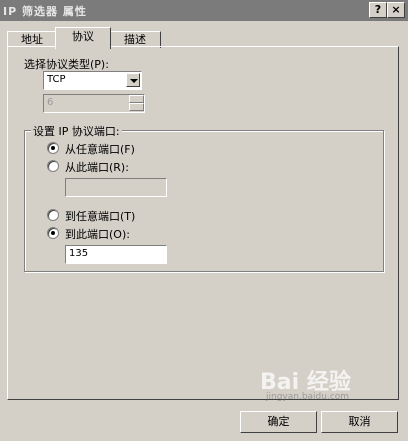 Image resolution: width=408 pixels, height=441 pixels. I want to click on close-icon: ×, so click(396, 9).